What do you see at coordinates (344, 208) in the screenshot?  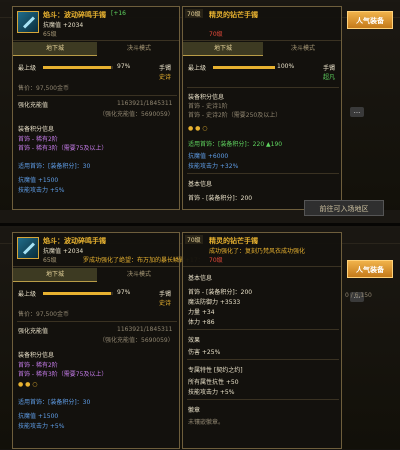 I see `enter-dungeon-button: 前往可入场地区` at bounding box center [344, 208].